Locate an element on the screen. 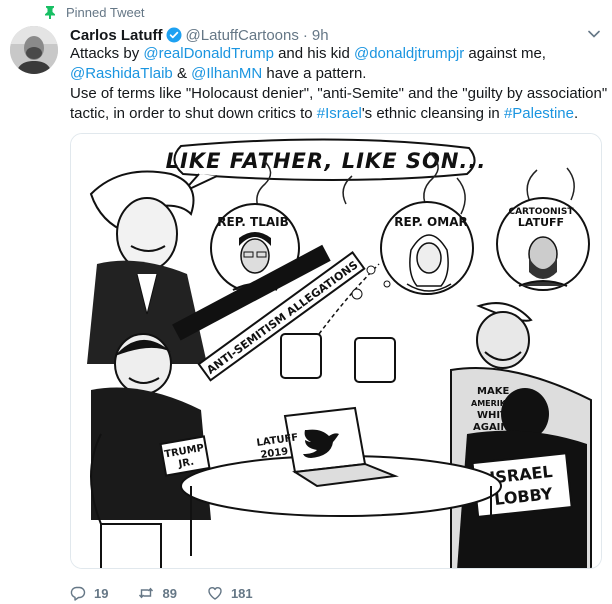 The height and width of the screenshot is (604, 612). reply-icon is located at coordinates (78, 593).